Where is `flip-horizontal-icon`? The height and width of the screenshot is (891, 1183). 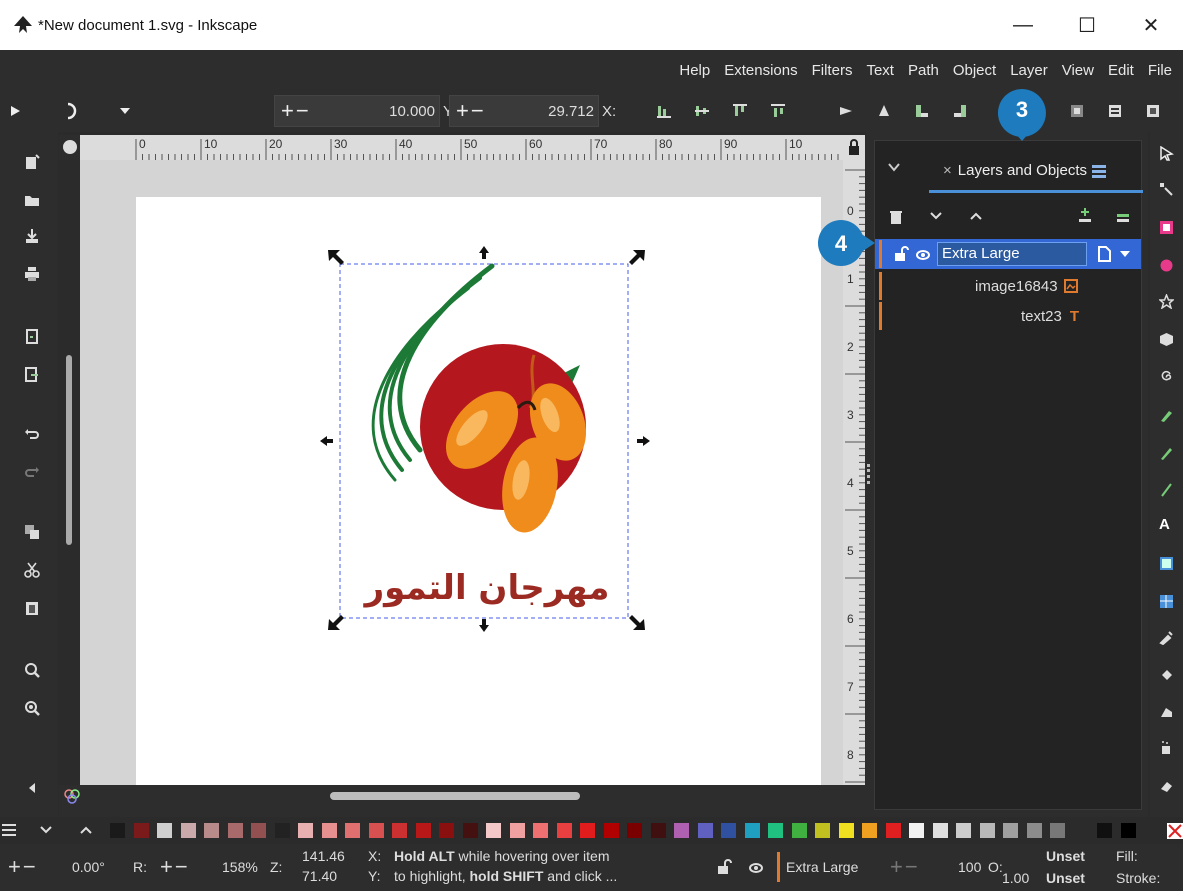 flip-horizontal-icon is located at coordinates (846, 111).